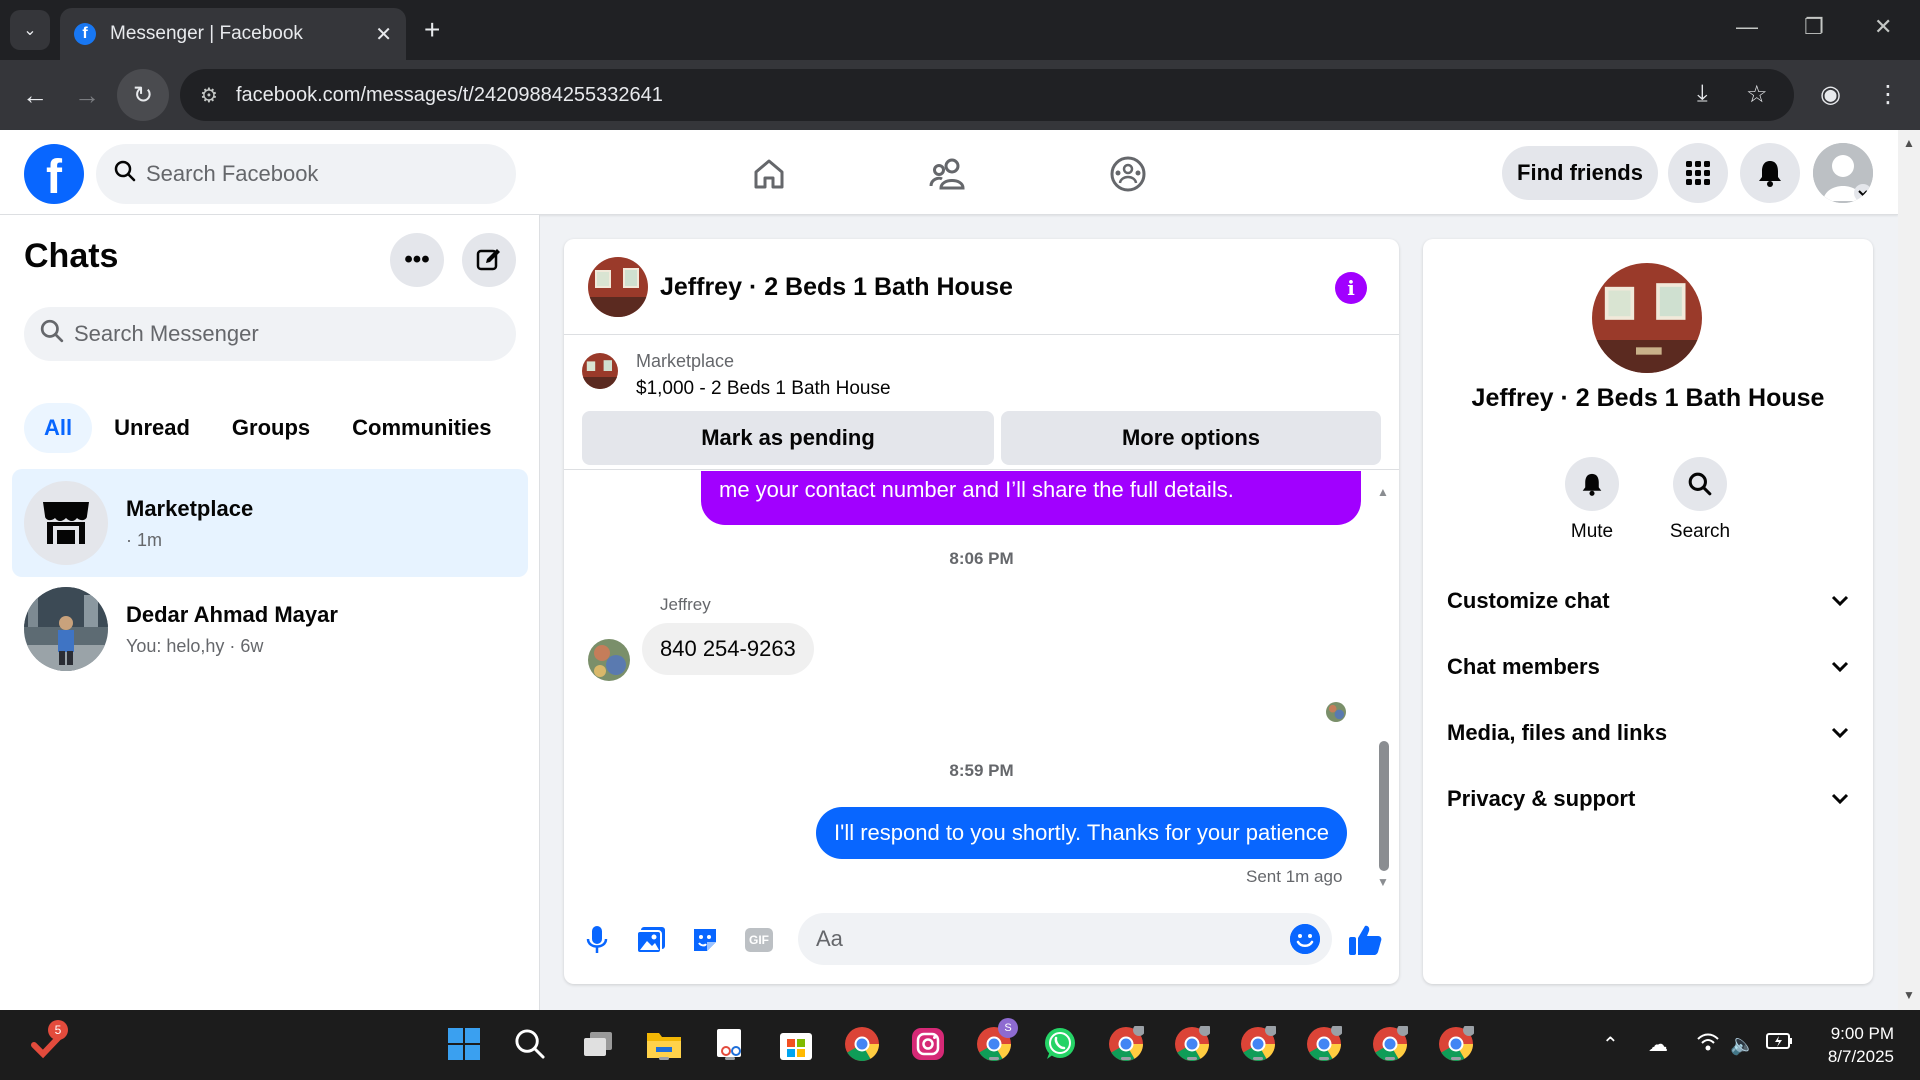 The height and width of the screenshot is (1080, 1920). What do you see at coordinates (1128, 174) in the screenshot?
I see `groups-icon` at bounding box center [1128, 174].